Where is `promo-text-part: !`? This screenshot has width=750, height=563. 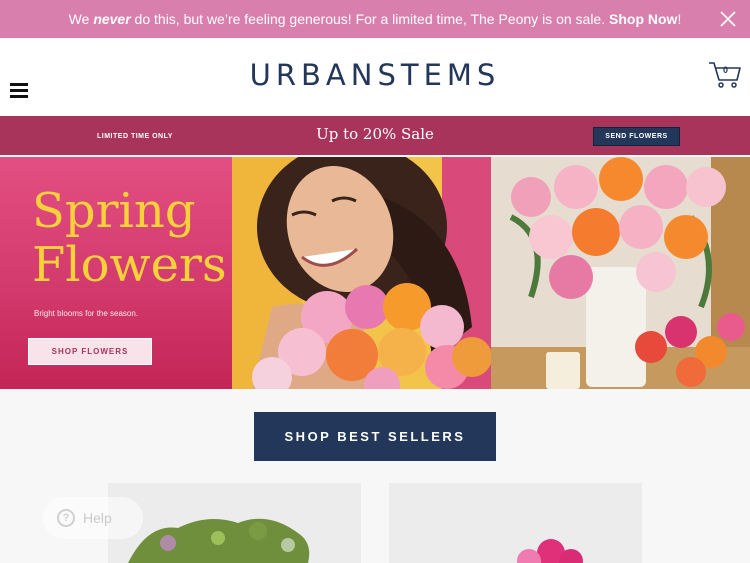
promo-text-part: ! is located at coordinates (679, 19).